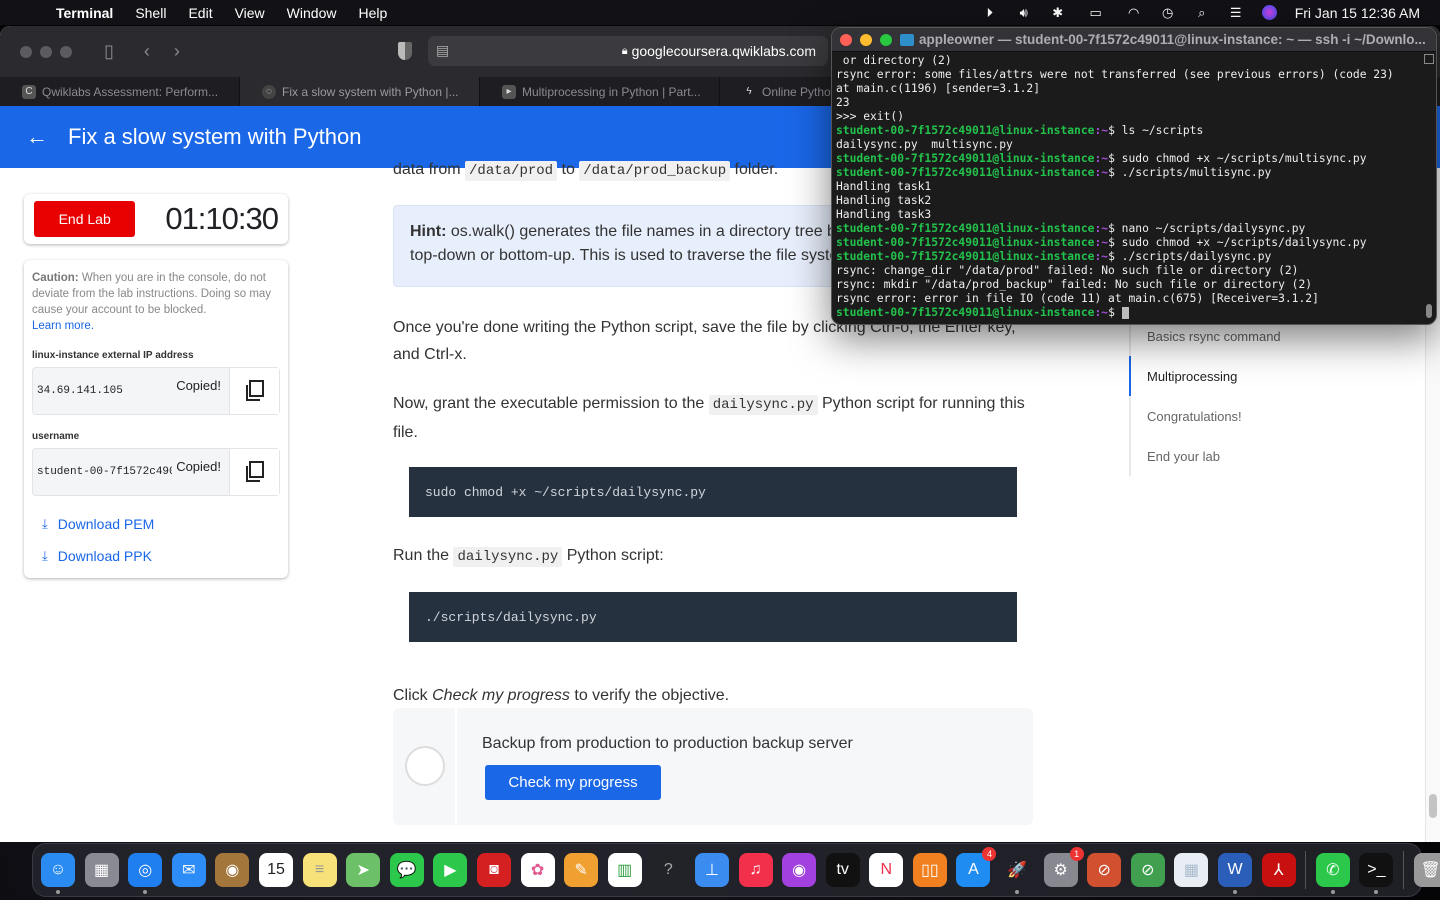 Image resolution: width=1440 pixels, height=900 pixels. Describe the element at coordinates (624, 50) in the screenshot. I see `lock-icon: 🔒︎` at that location.